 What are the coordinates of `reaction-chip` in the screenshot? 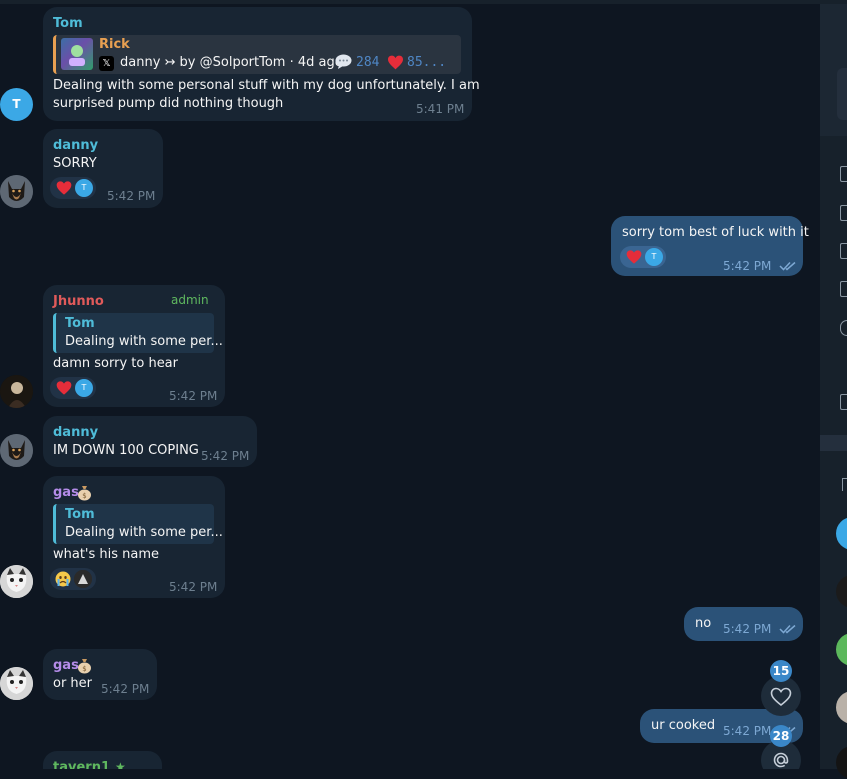 It's located at (73, 579).